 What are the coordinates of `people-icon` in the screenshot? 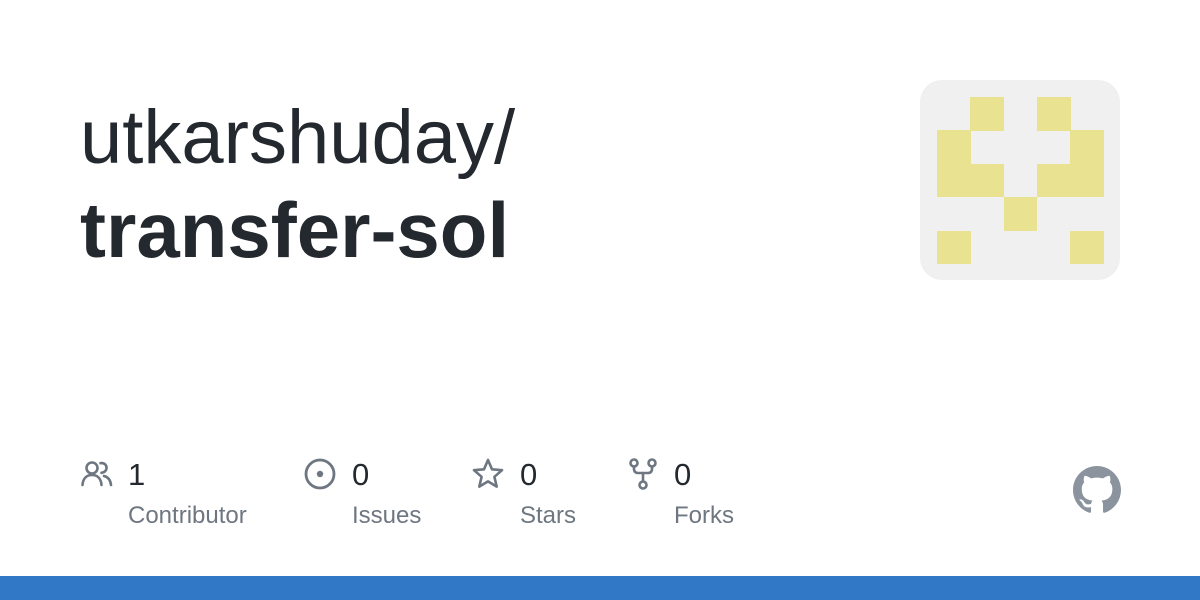 It's located at (97, 474).